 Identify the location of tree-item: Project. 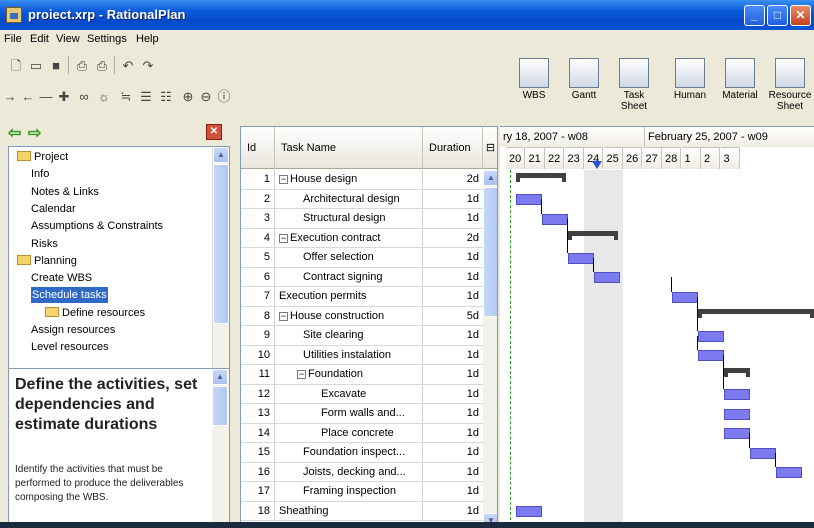
(42, 157).